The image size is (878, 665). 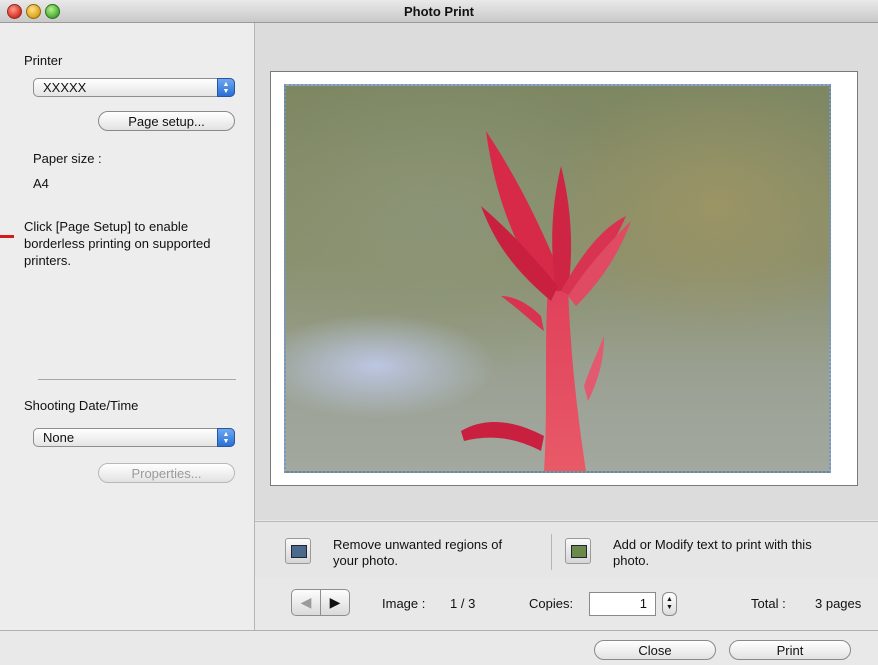 I want to click on total-pages: 3 pages, so click(x=838, y=603).